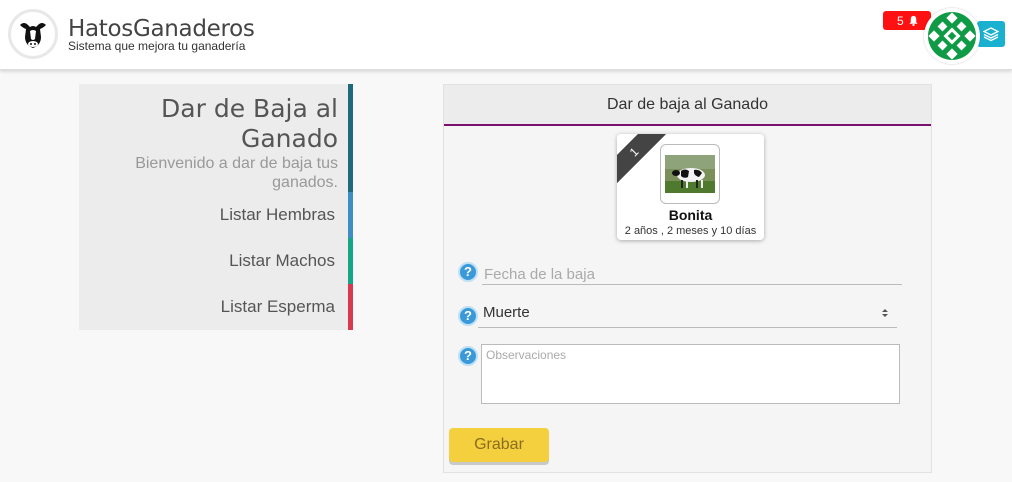  Describe the element at coordinates (693, 274) in the screenshot. I see `fecha-baja-input` at that location.